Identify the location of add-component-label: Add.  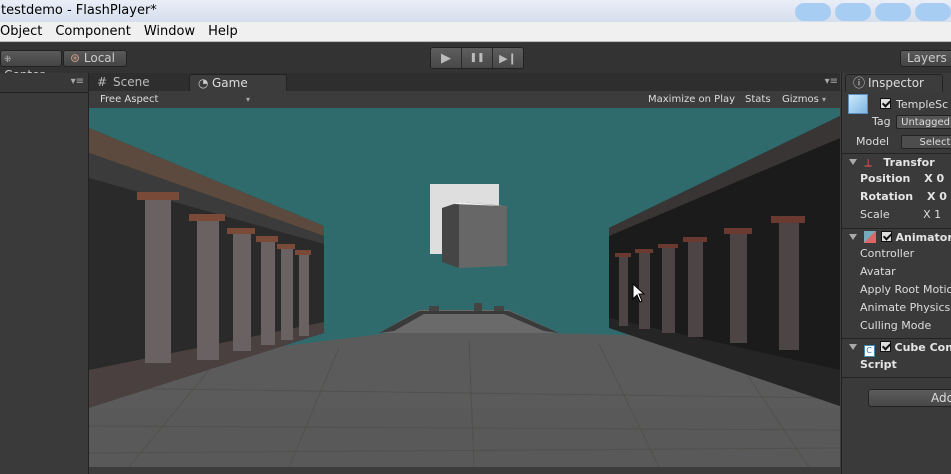
(941, 398).